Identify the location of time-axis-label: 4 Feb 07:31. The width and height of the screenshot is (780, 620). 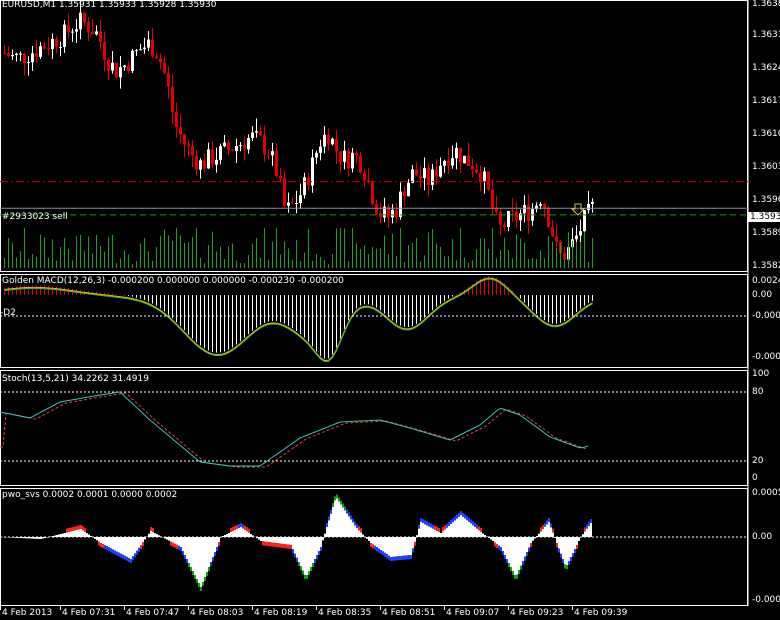
(89, 613).